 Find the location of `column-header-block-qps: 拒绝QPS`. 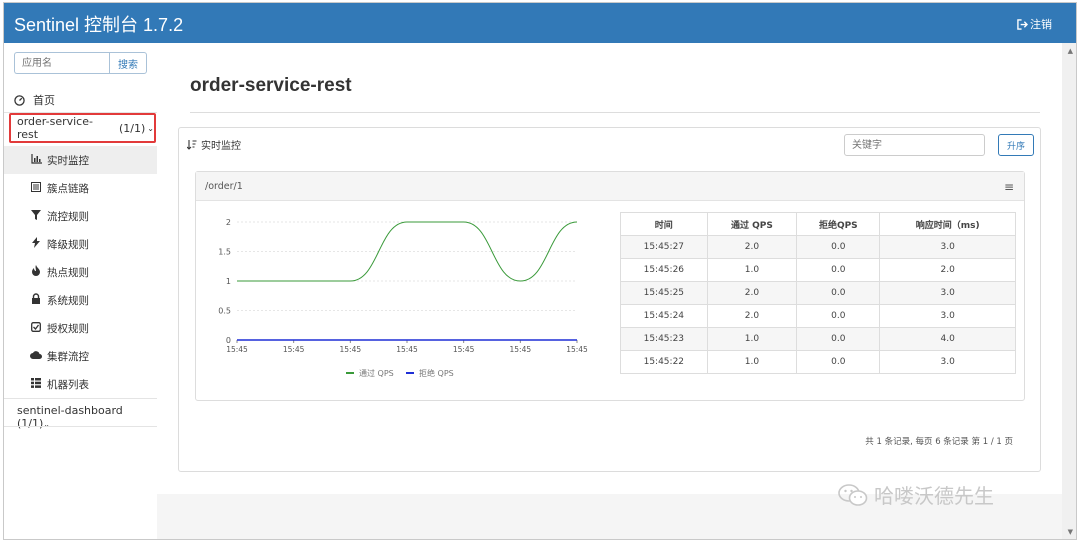

column-header-block-qps: 拒绝QPS is located at coordinates (838, 224).